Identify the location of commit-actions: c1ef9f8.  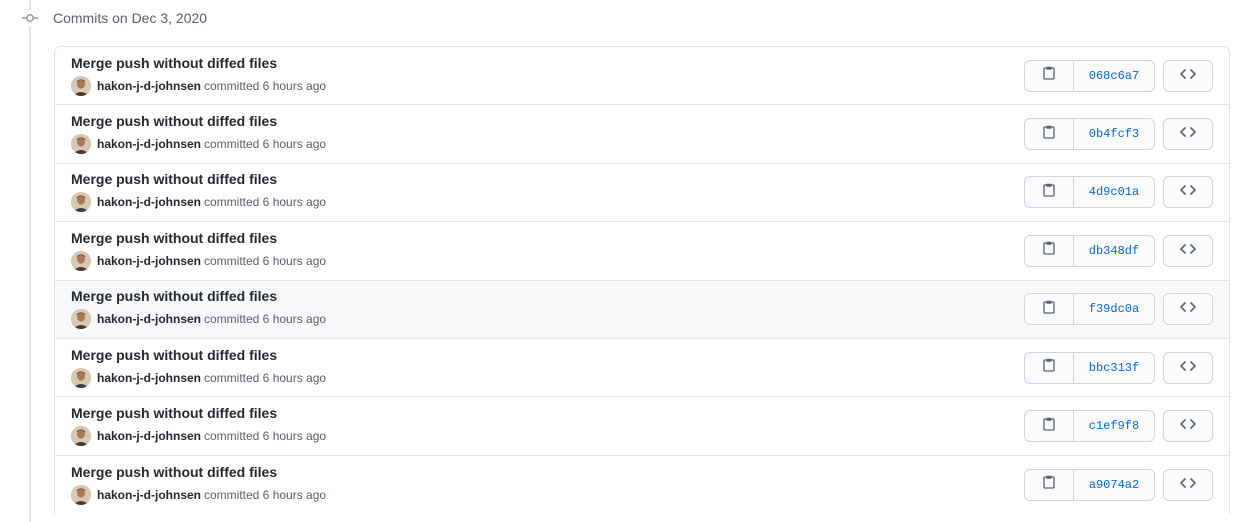
(1118, 426).